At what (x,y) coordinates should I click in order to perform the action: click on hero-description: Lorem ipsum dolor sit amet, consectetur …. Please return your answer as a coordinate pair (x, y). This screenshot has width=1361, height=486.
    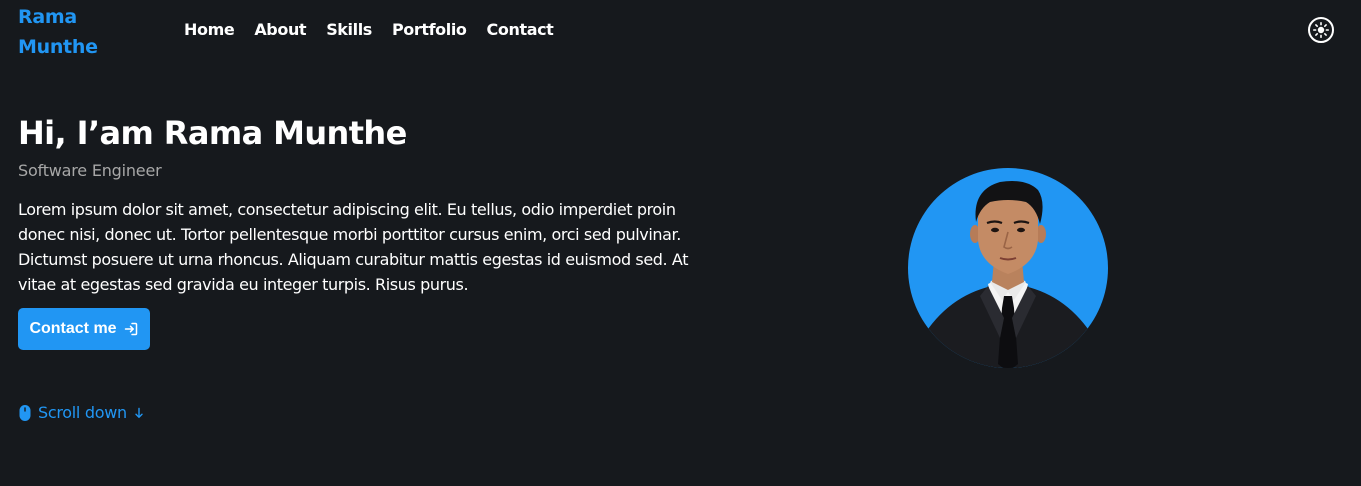
    Looking at the image, I should click on (353, 247).